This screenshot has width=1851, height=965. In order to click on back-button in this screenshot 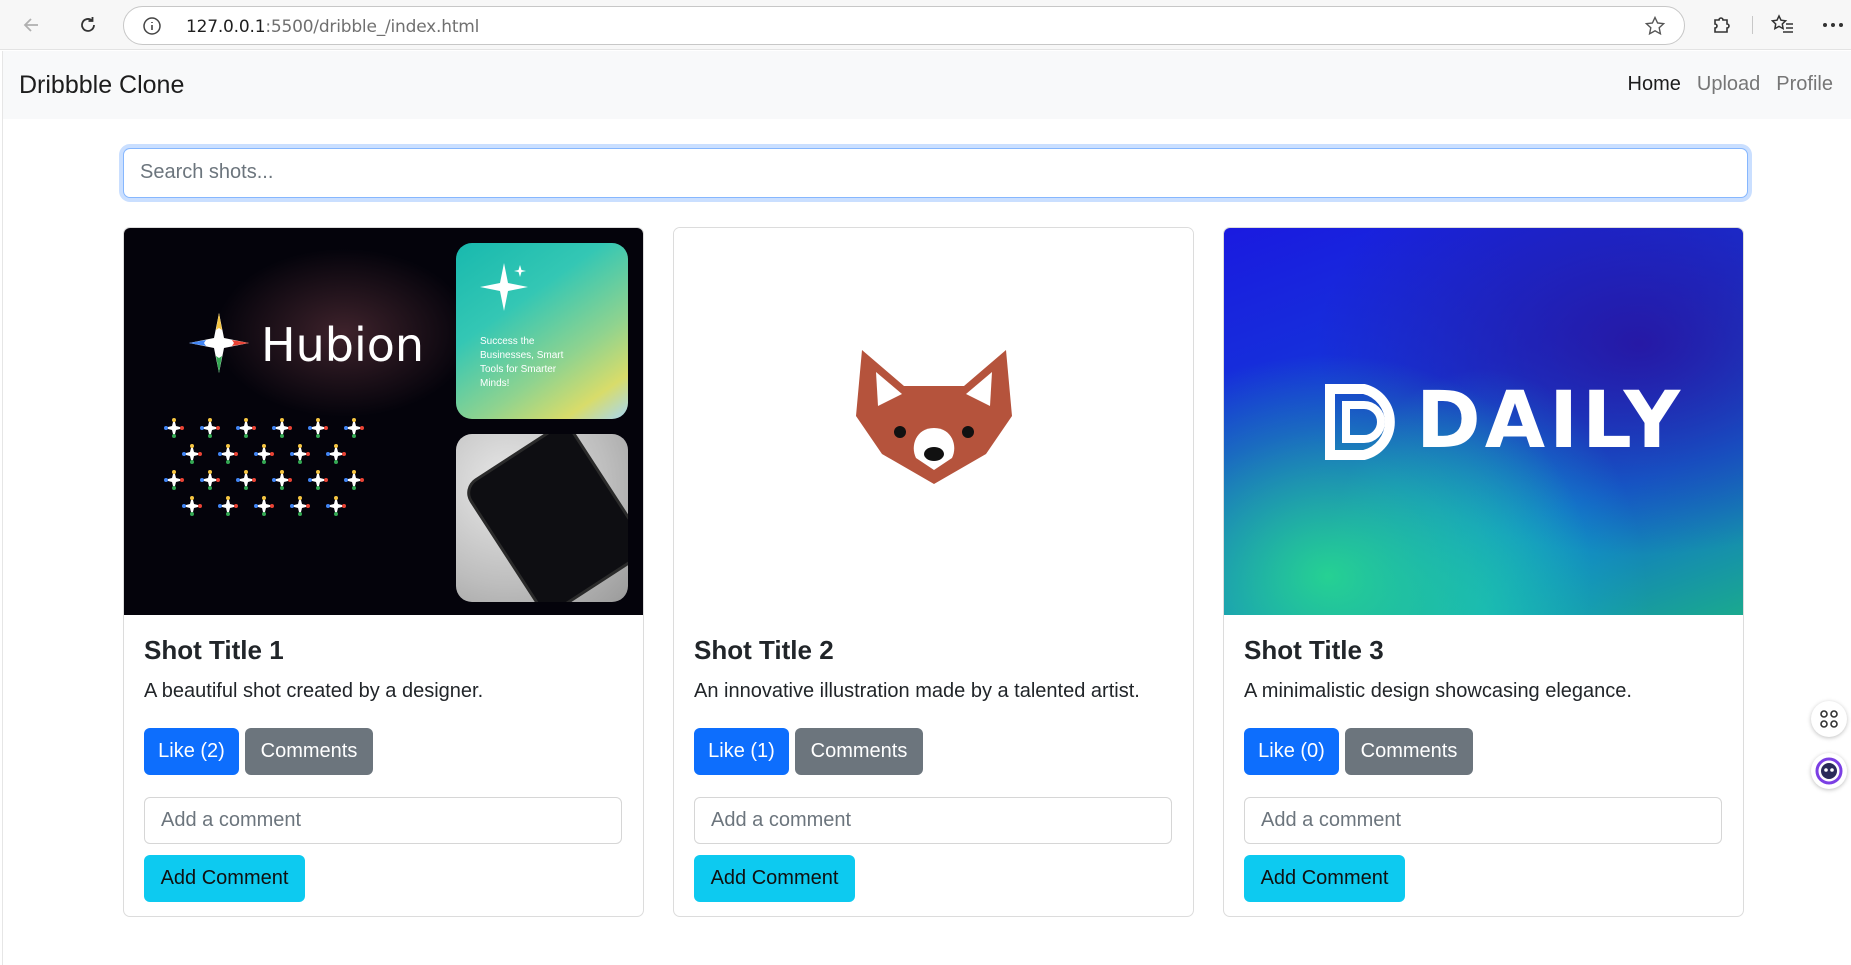, I will do `click(32, 25)`.